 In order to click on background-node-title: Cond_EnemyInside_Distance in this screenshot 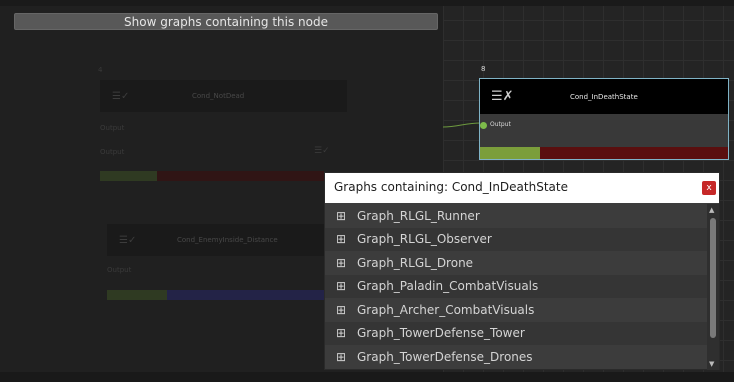, I will do `click(227, 240)`.